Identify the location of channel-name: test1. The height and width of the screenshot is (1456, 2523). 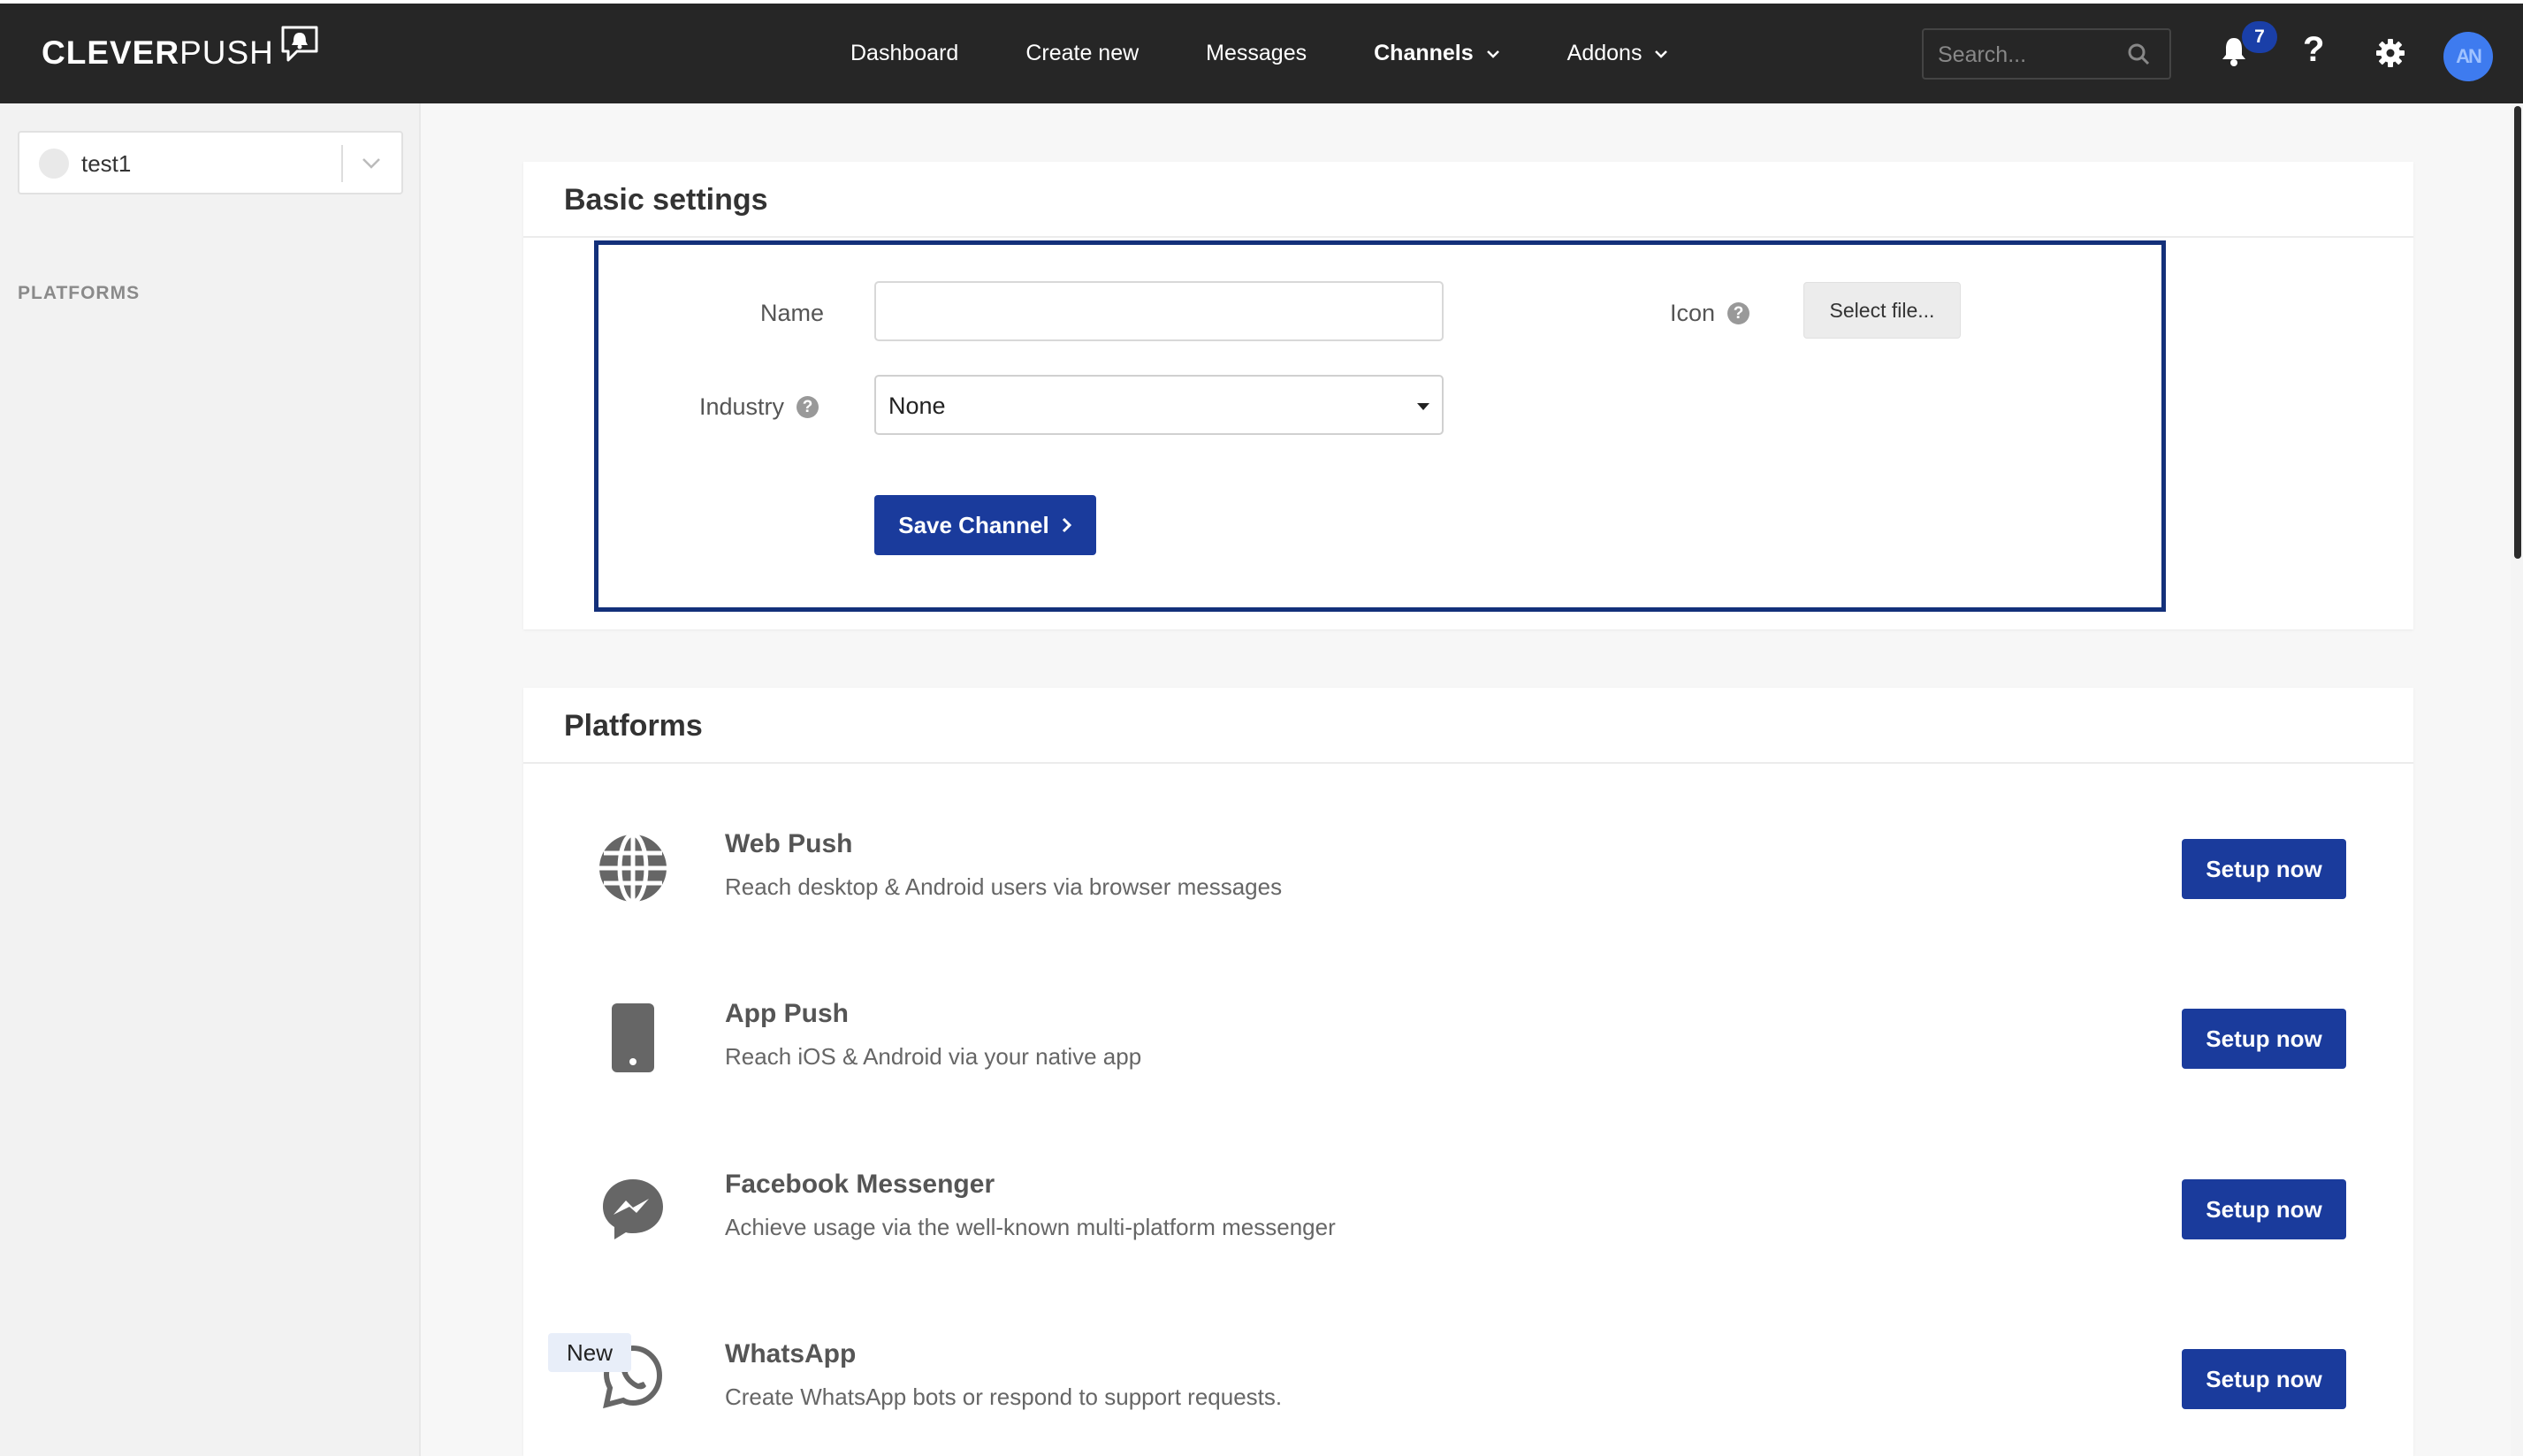
(106, 163).